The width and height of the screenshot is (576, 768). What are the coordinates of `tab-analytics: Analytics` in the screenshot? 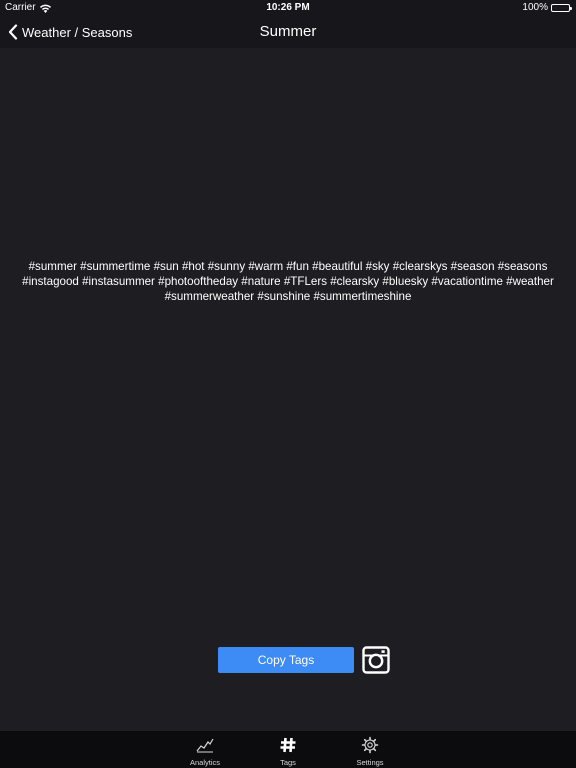 It's located at (205, 749).